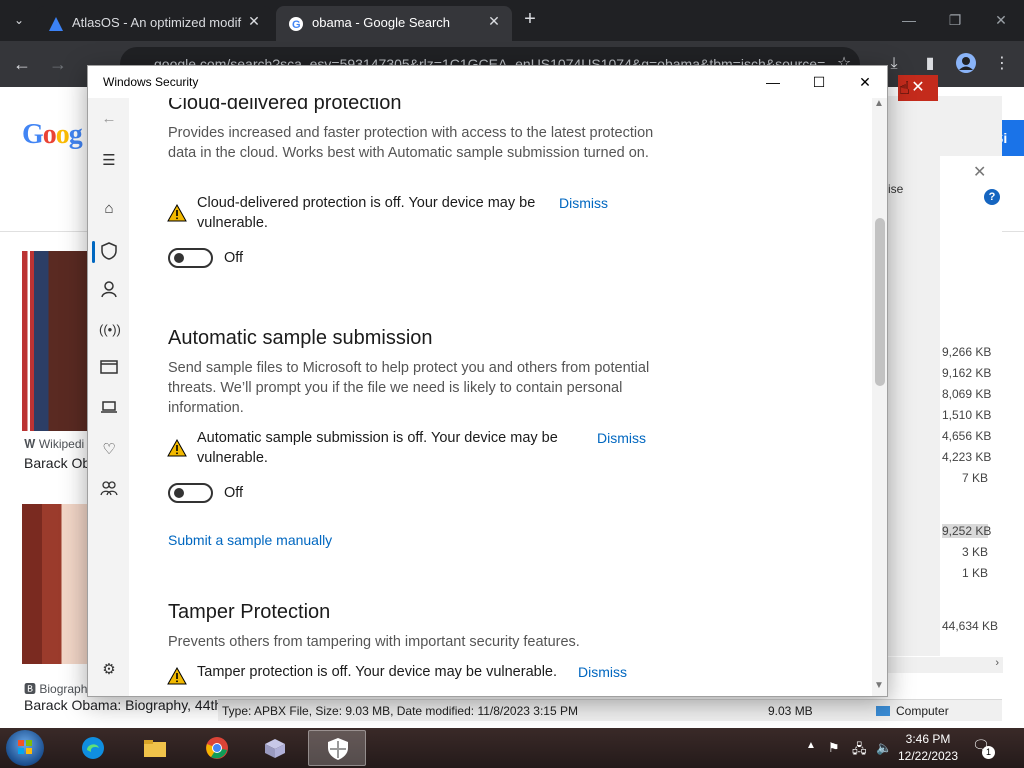 This screenshot has height=768, width=1024. What do you see at coordinates (190, 493) in the screenshot?
I see `sample-submission-toggle` at bounding box center [190, 493].